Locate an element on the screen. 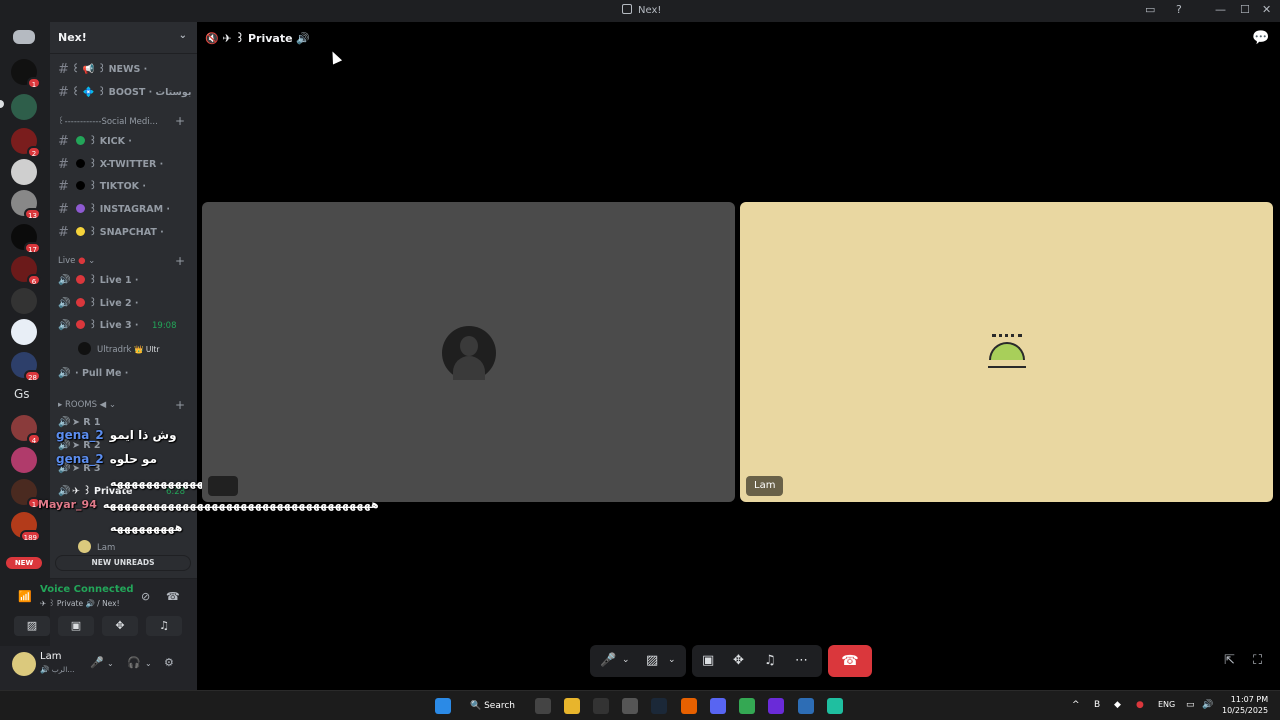 The image size is (1280, 720). voice-channel-live-2: 🔊 ꒱ Live 2 · is located at coordinates (98, 306).